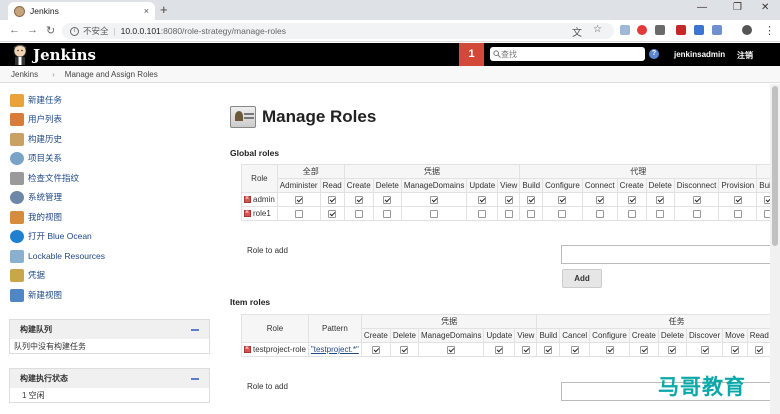 This screenshot has height=414, width=780. I want to click on extension-pdf-icon, so click(681, 30).